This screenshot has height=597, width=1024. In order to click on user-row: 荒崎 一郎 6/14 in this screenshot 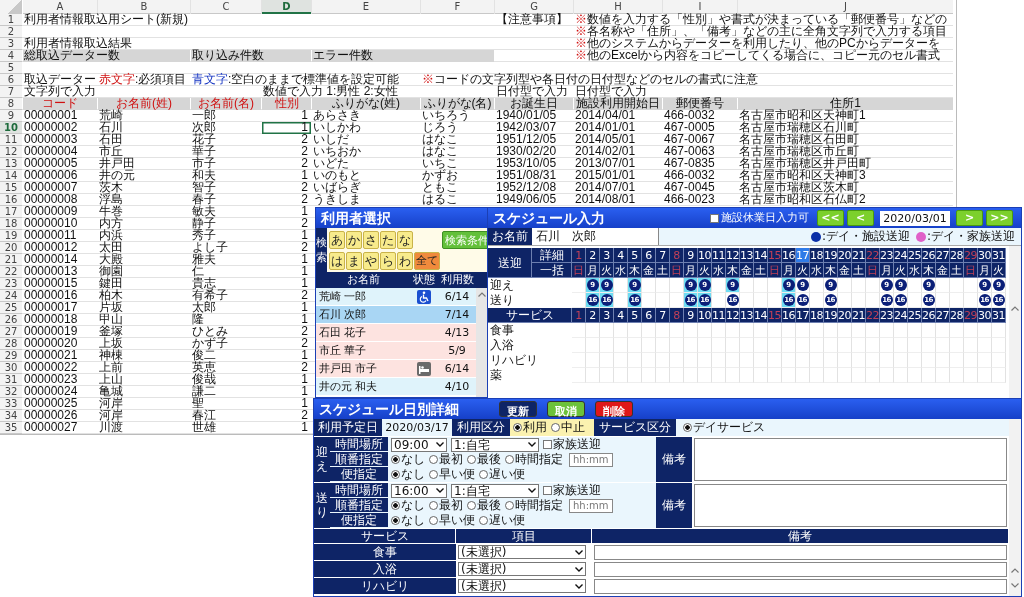, I will do `click(396, 297)`.